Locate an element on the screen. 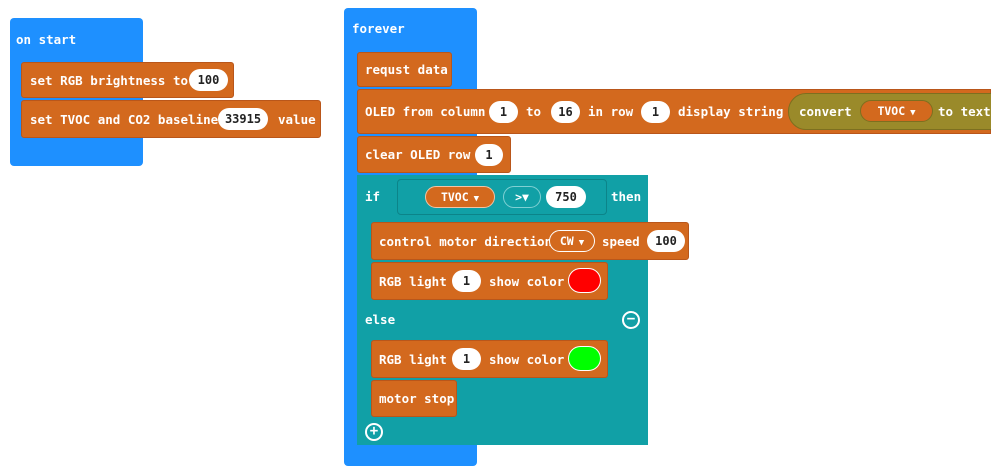 The image size is (991, 466). speed-label: speed is located at coordinates (621, 241).